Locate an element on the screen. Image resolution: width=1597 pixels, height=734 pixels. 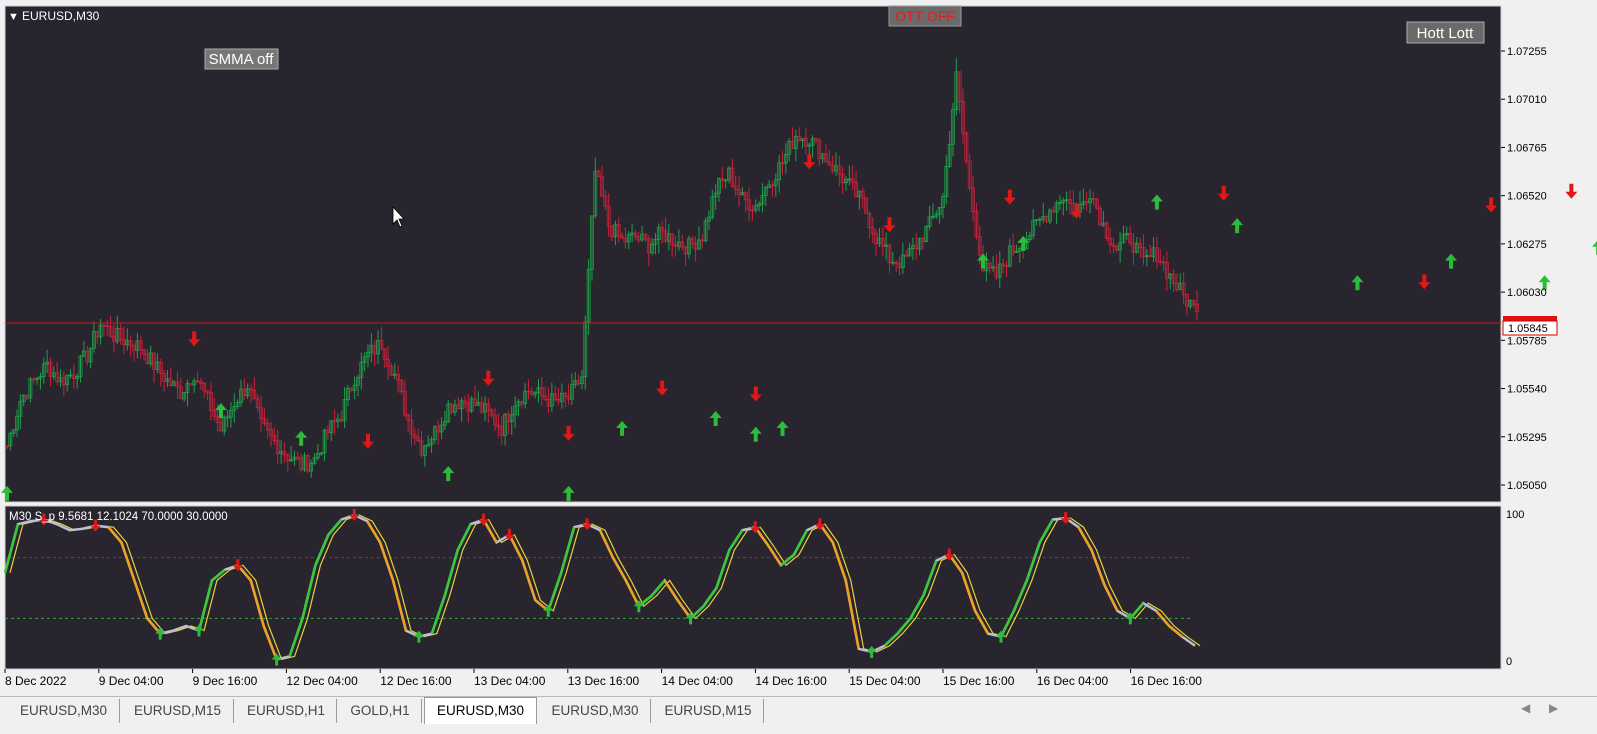
oscillator-axis-top: 100 is located at coordinates (1515, 515).